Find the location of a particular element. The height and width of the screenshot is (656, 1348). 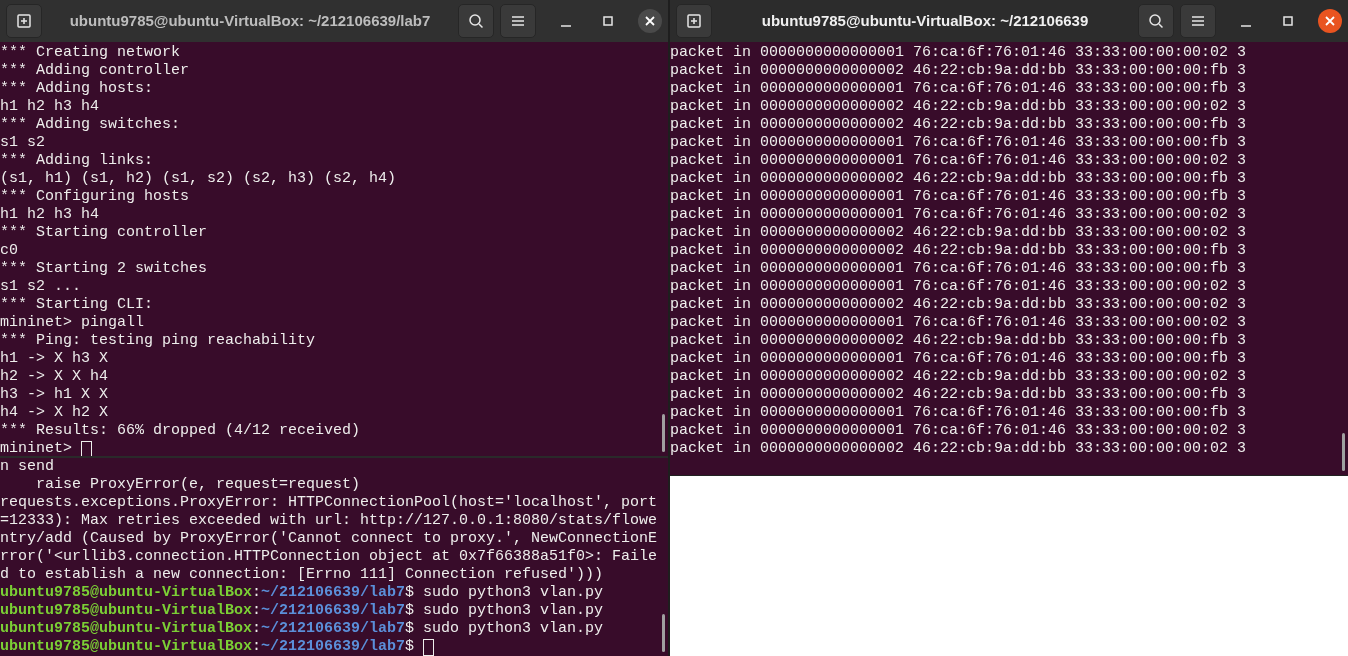

window-title: ubuntu9785@ubuntu-VirtualBox: ~/212106639/lab7 is located at coordinates (250, 20).